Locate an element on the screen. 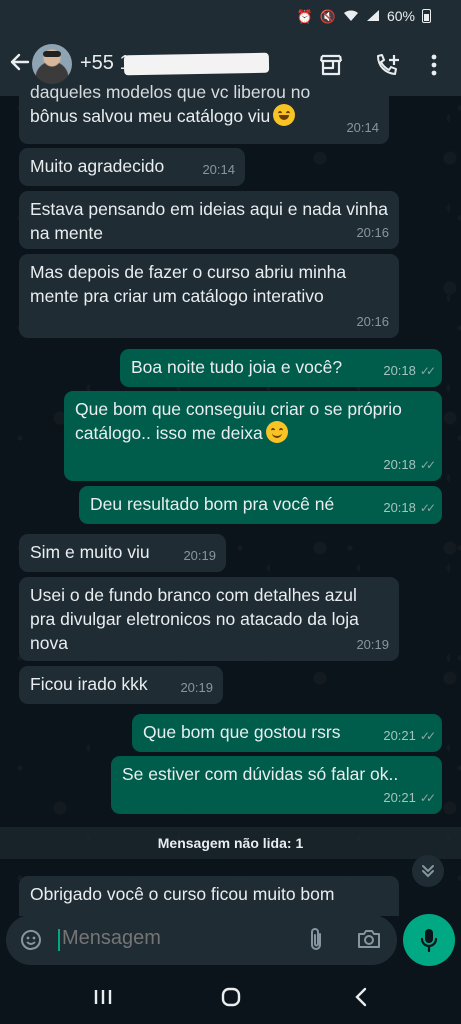 The height and width of the screenshot is (1024, 461). attach-icon is located at coordinates (319, 940).